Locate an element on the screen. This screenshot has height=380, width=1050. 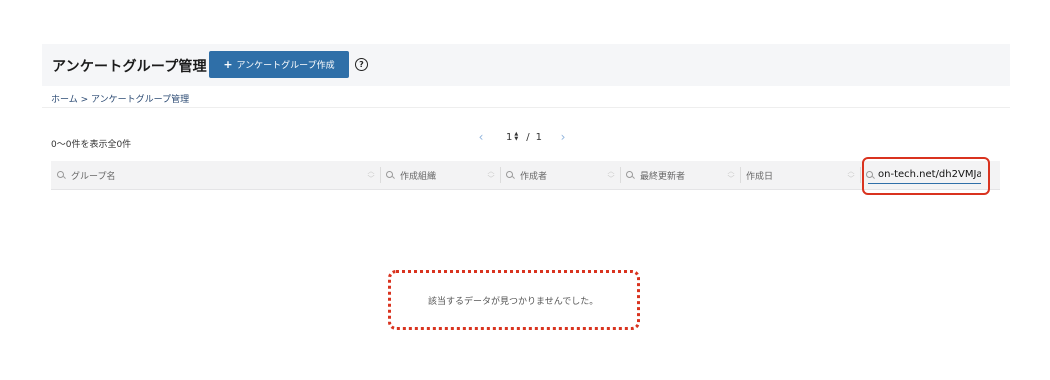
filter-last-updater: 最終更新者 is located at coordinates (675, 175).